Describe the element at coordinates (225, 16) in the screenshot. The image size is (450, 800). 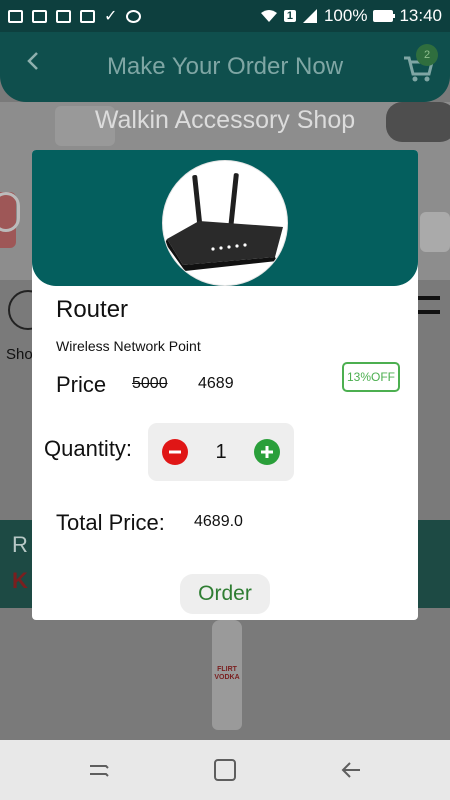
I see `status-bar: ✓ 1 100% 13:40` at that location.